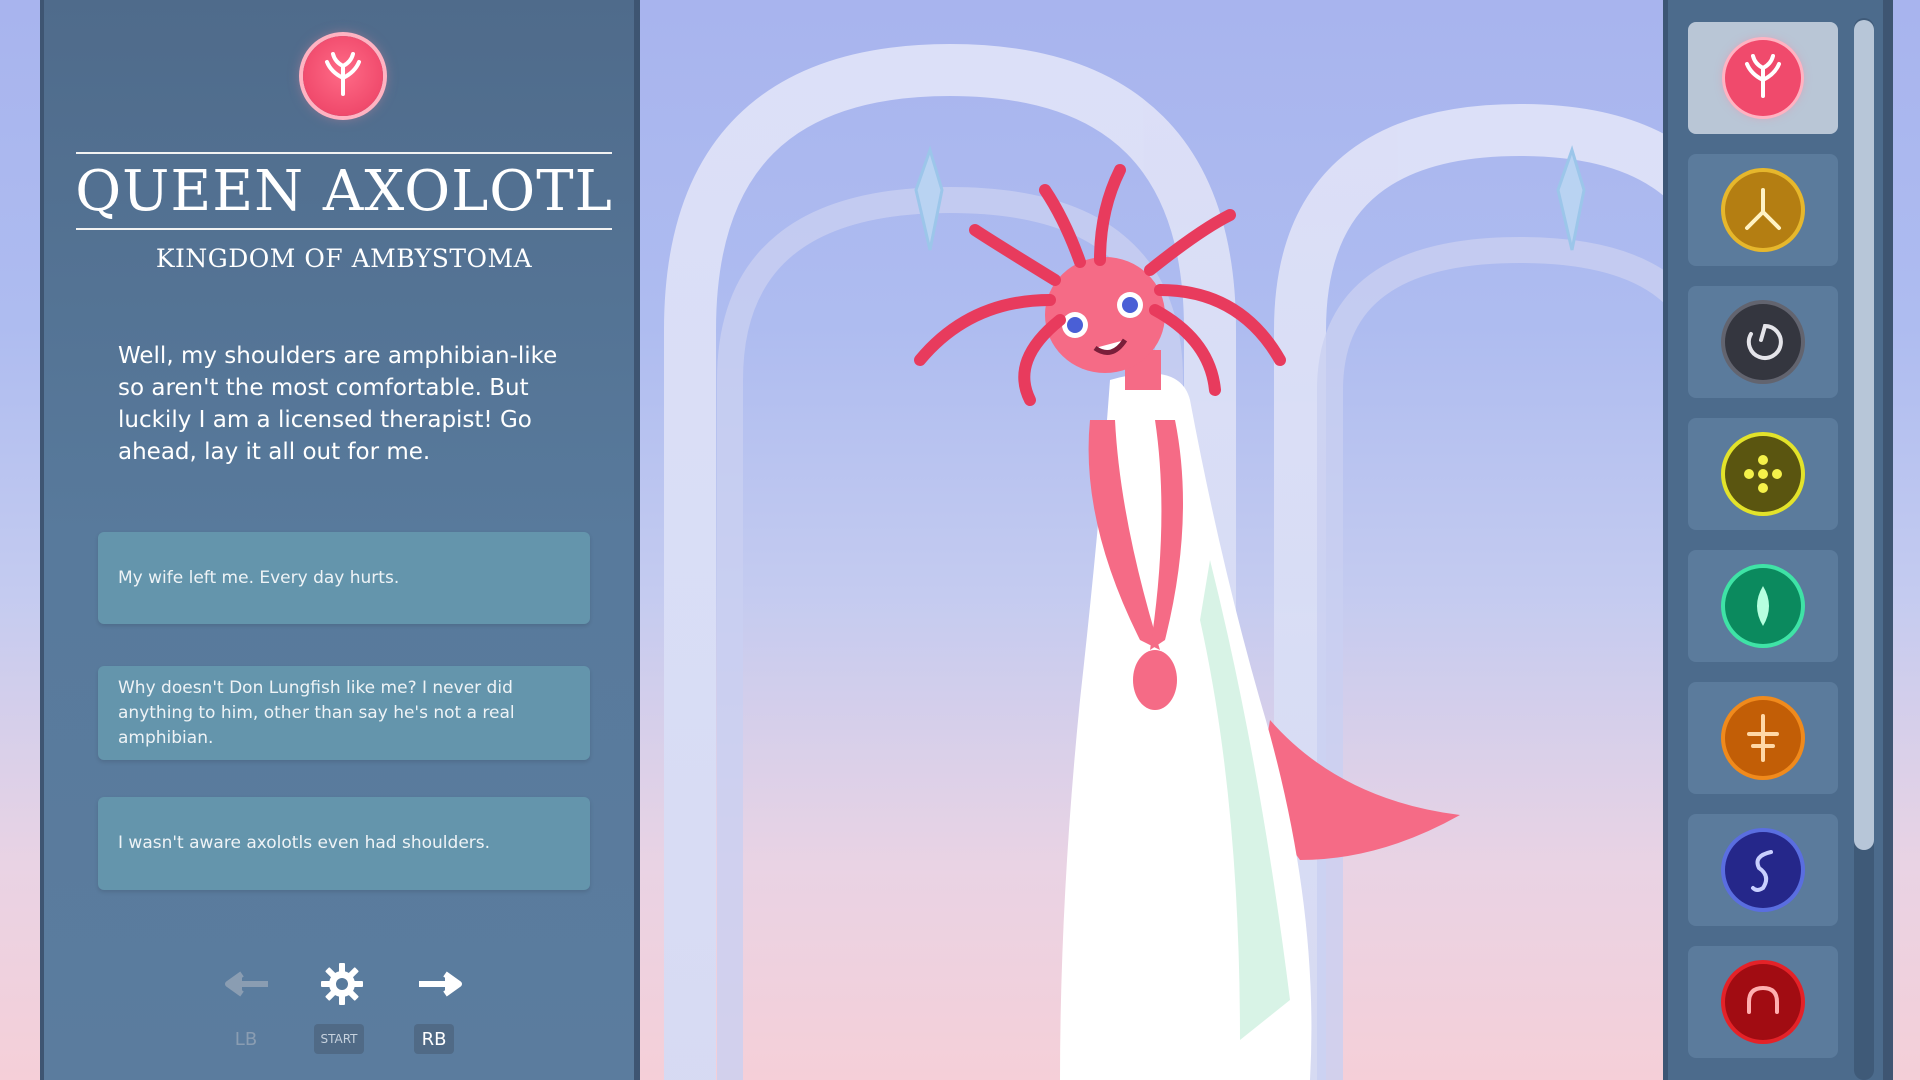 The height and width of the screenshot is (1080, 1920). What do you see at coordinates (342, 986) in the screenshot?
I see `settings-gear-icon` at bounding box center [342, 986].